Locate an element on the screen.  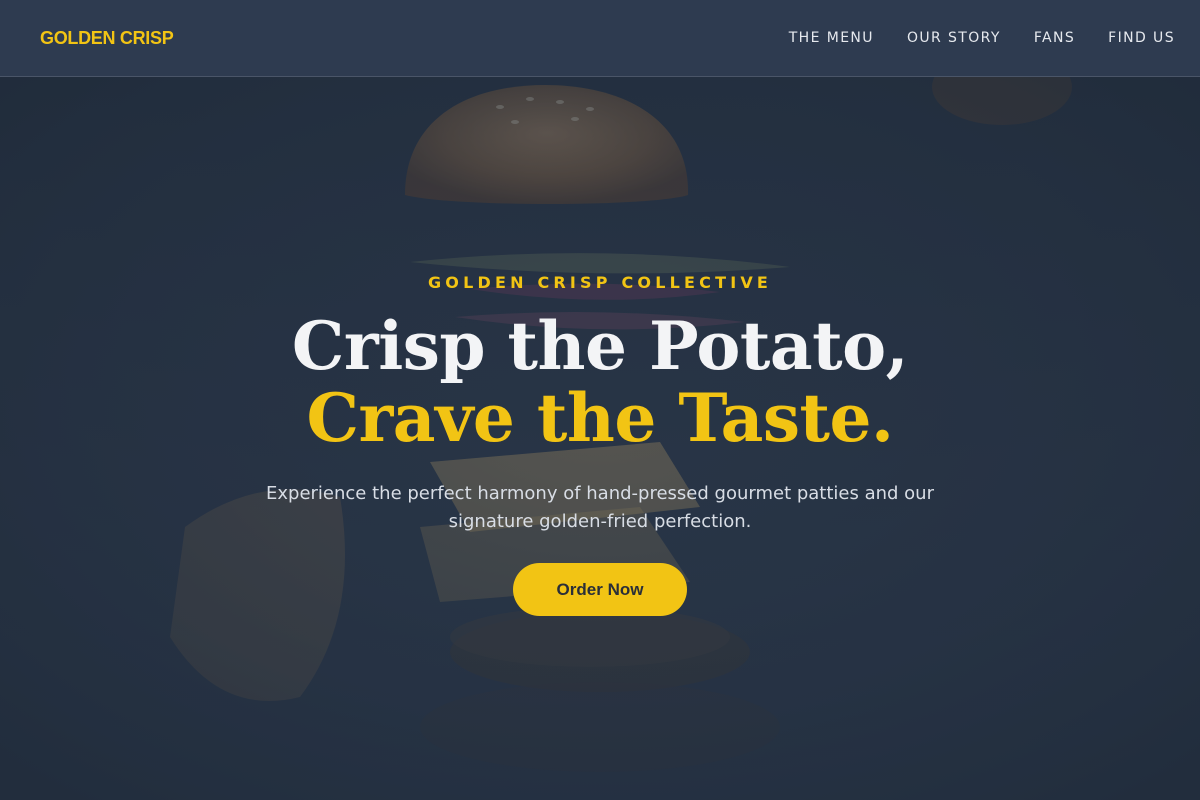
brand-logo: GOLDEN CRISP is located at coordinates (107, 38).